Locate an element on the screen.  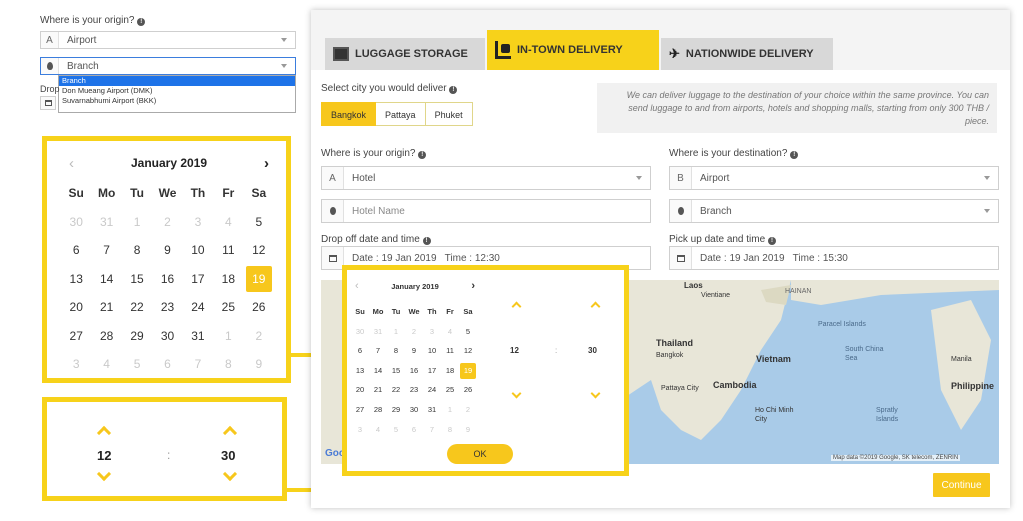
left-branch-select: Branch is located at coordinates (168, 66).